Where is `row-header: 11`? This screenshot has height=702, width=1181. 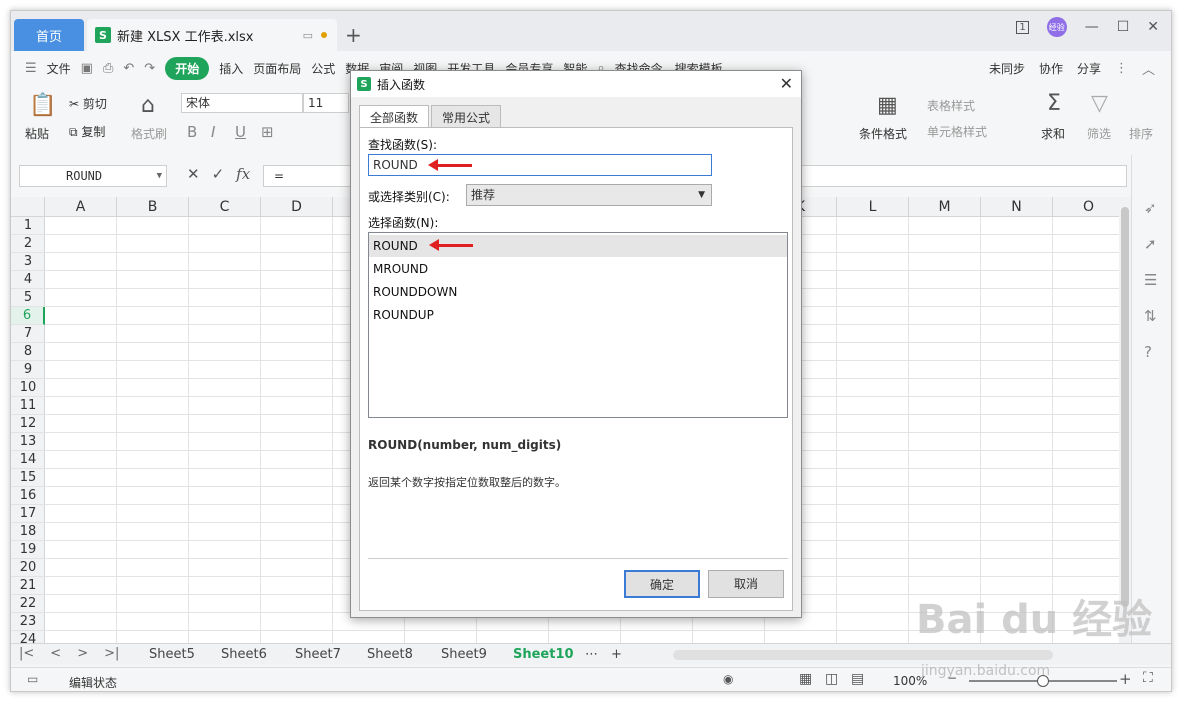
row-header: 11 is located at coordinates (28, 406).